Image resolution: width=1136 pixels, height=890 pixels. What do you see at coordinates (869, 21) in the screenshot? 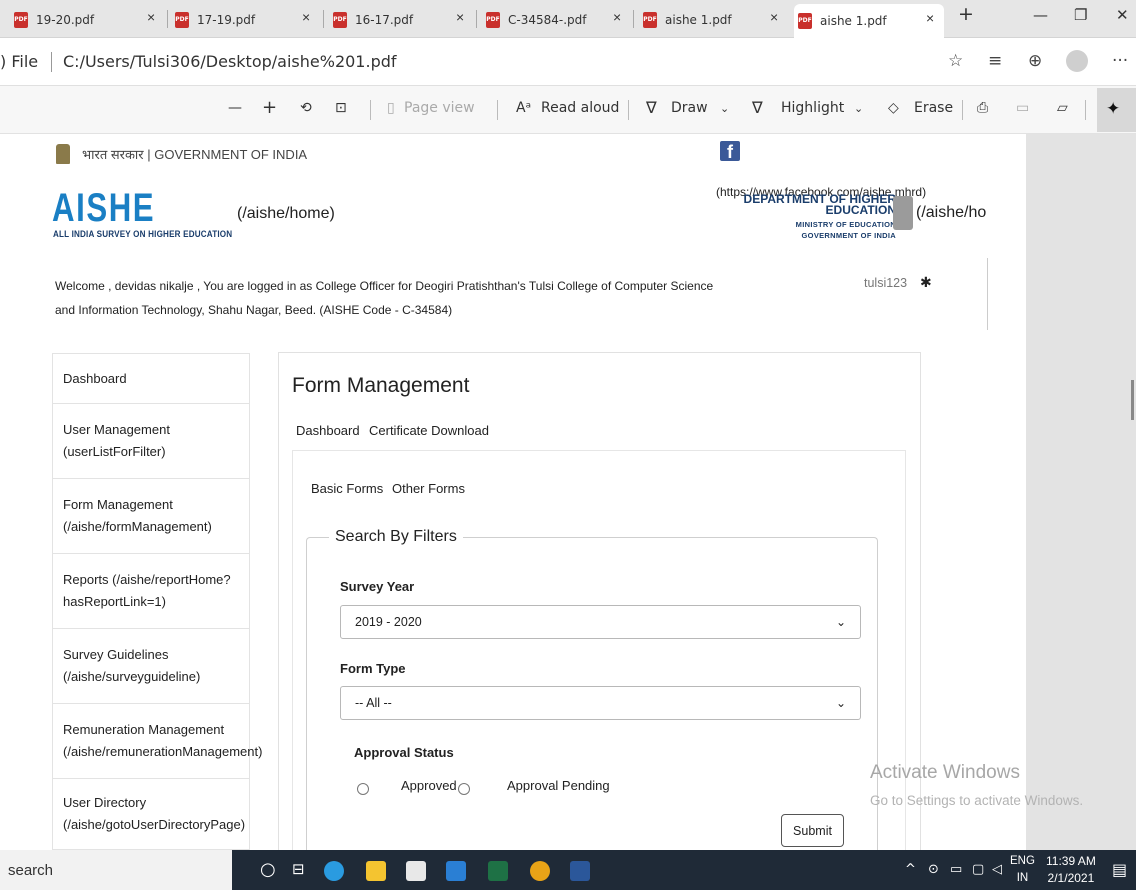
I see `browser-tab-active: PDF aishe 1.pdf` at bounding box center [869, 21].